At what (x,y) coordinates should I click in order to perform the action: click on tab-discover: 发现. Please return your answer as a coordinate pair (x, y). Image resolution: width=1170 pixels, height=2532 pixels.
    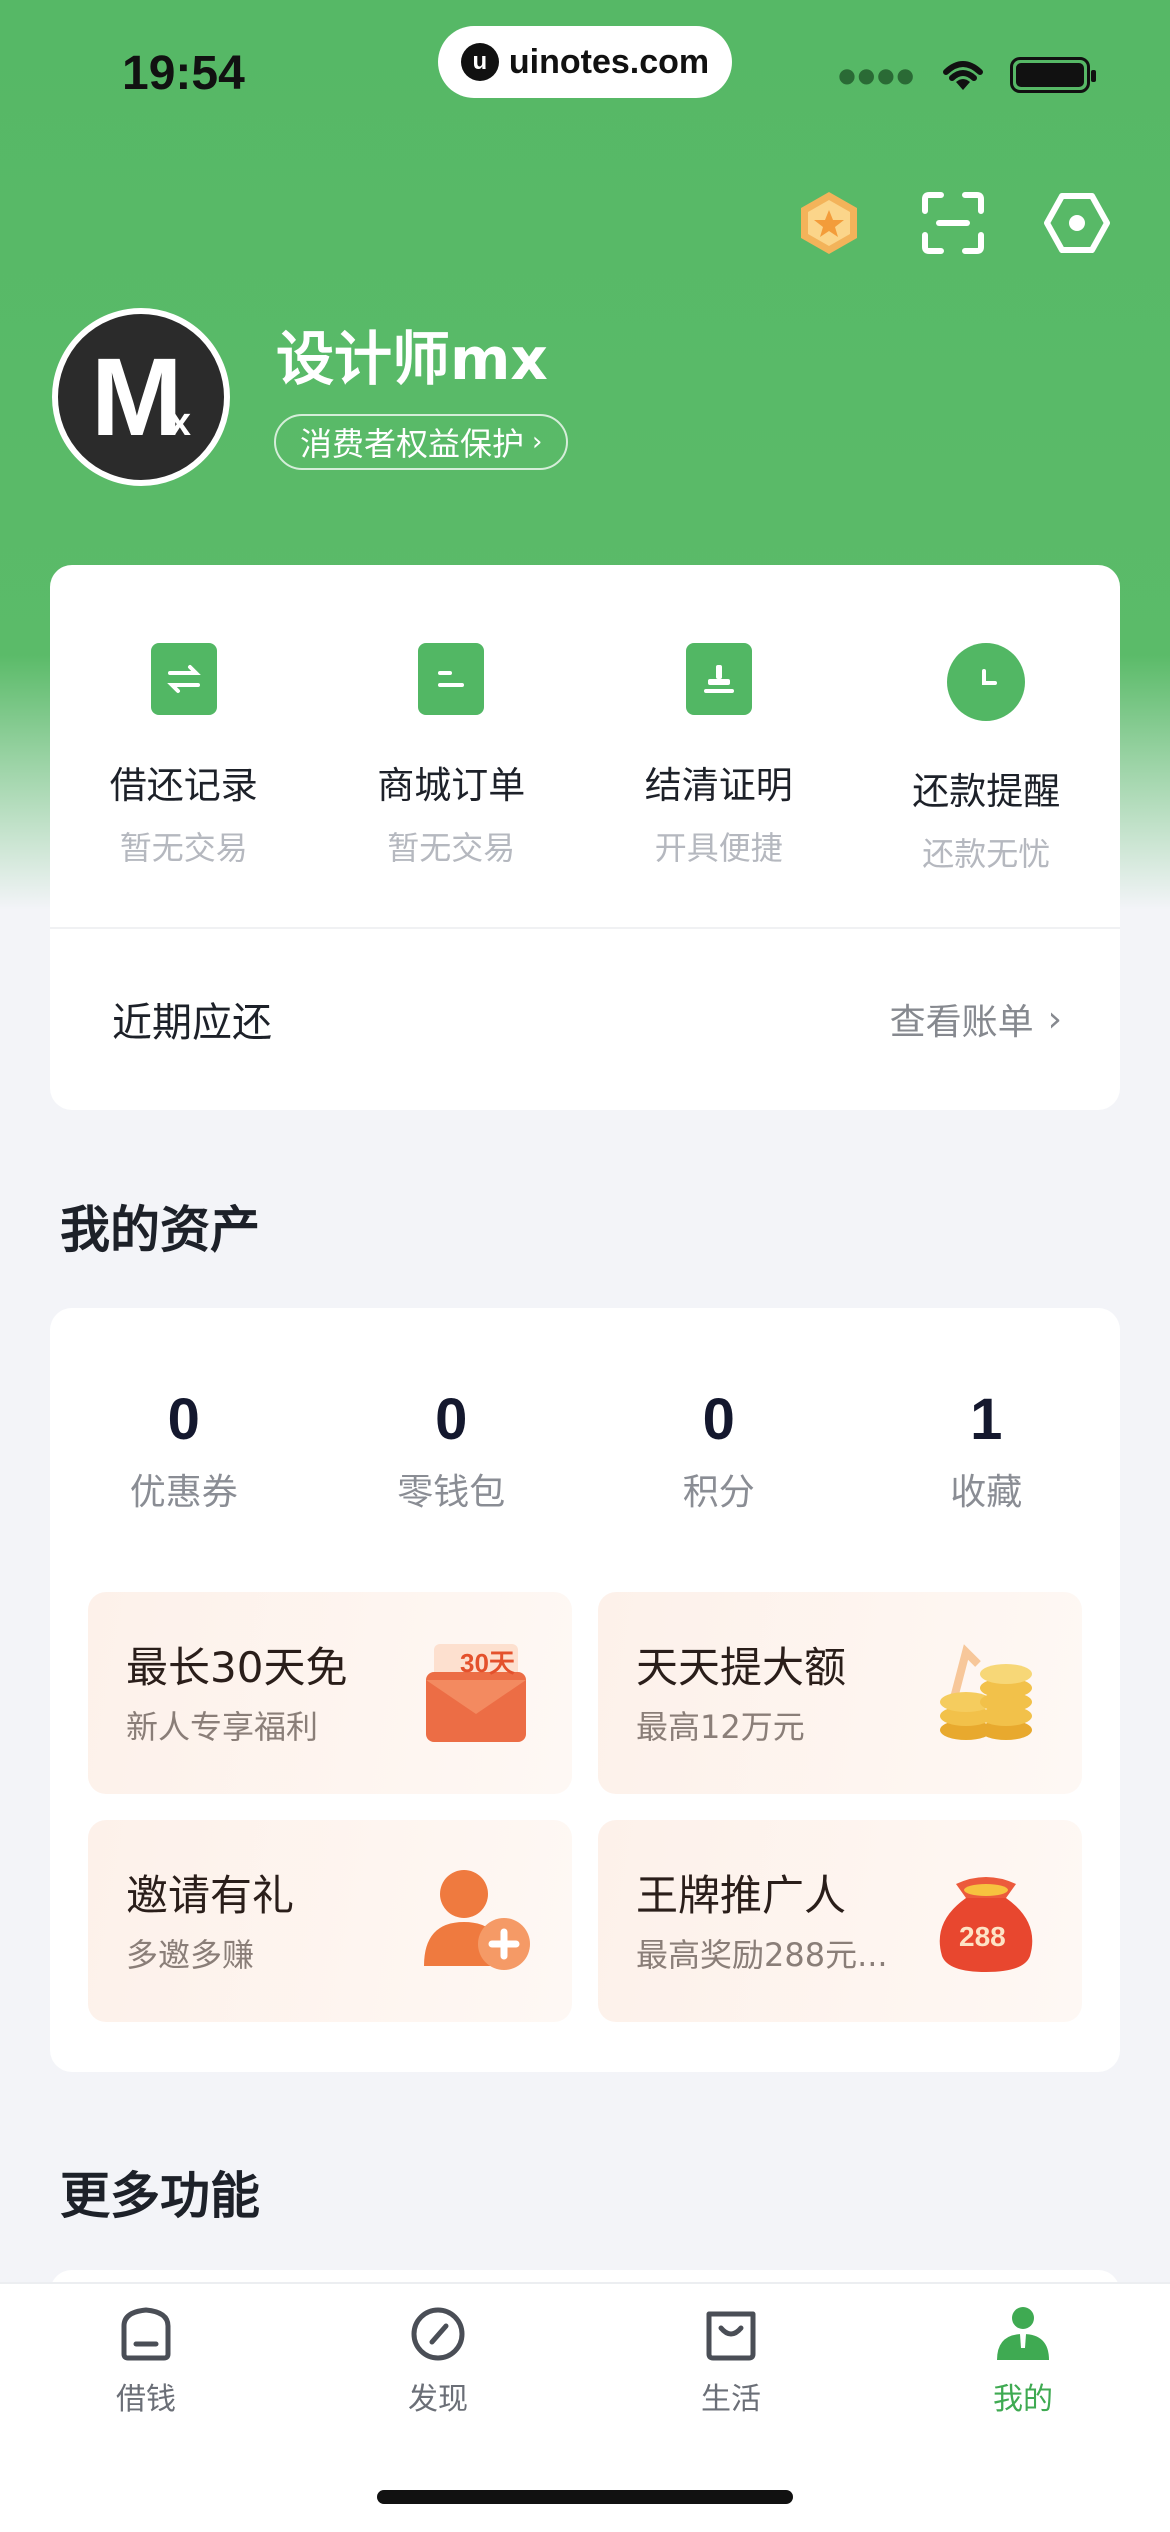
    Looking at the image, I should click on (438, 2361).